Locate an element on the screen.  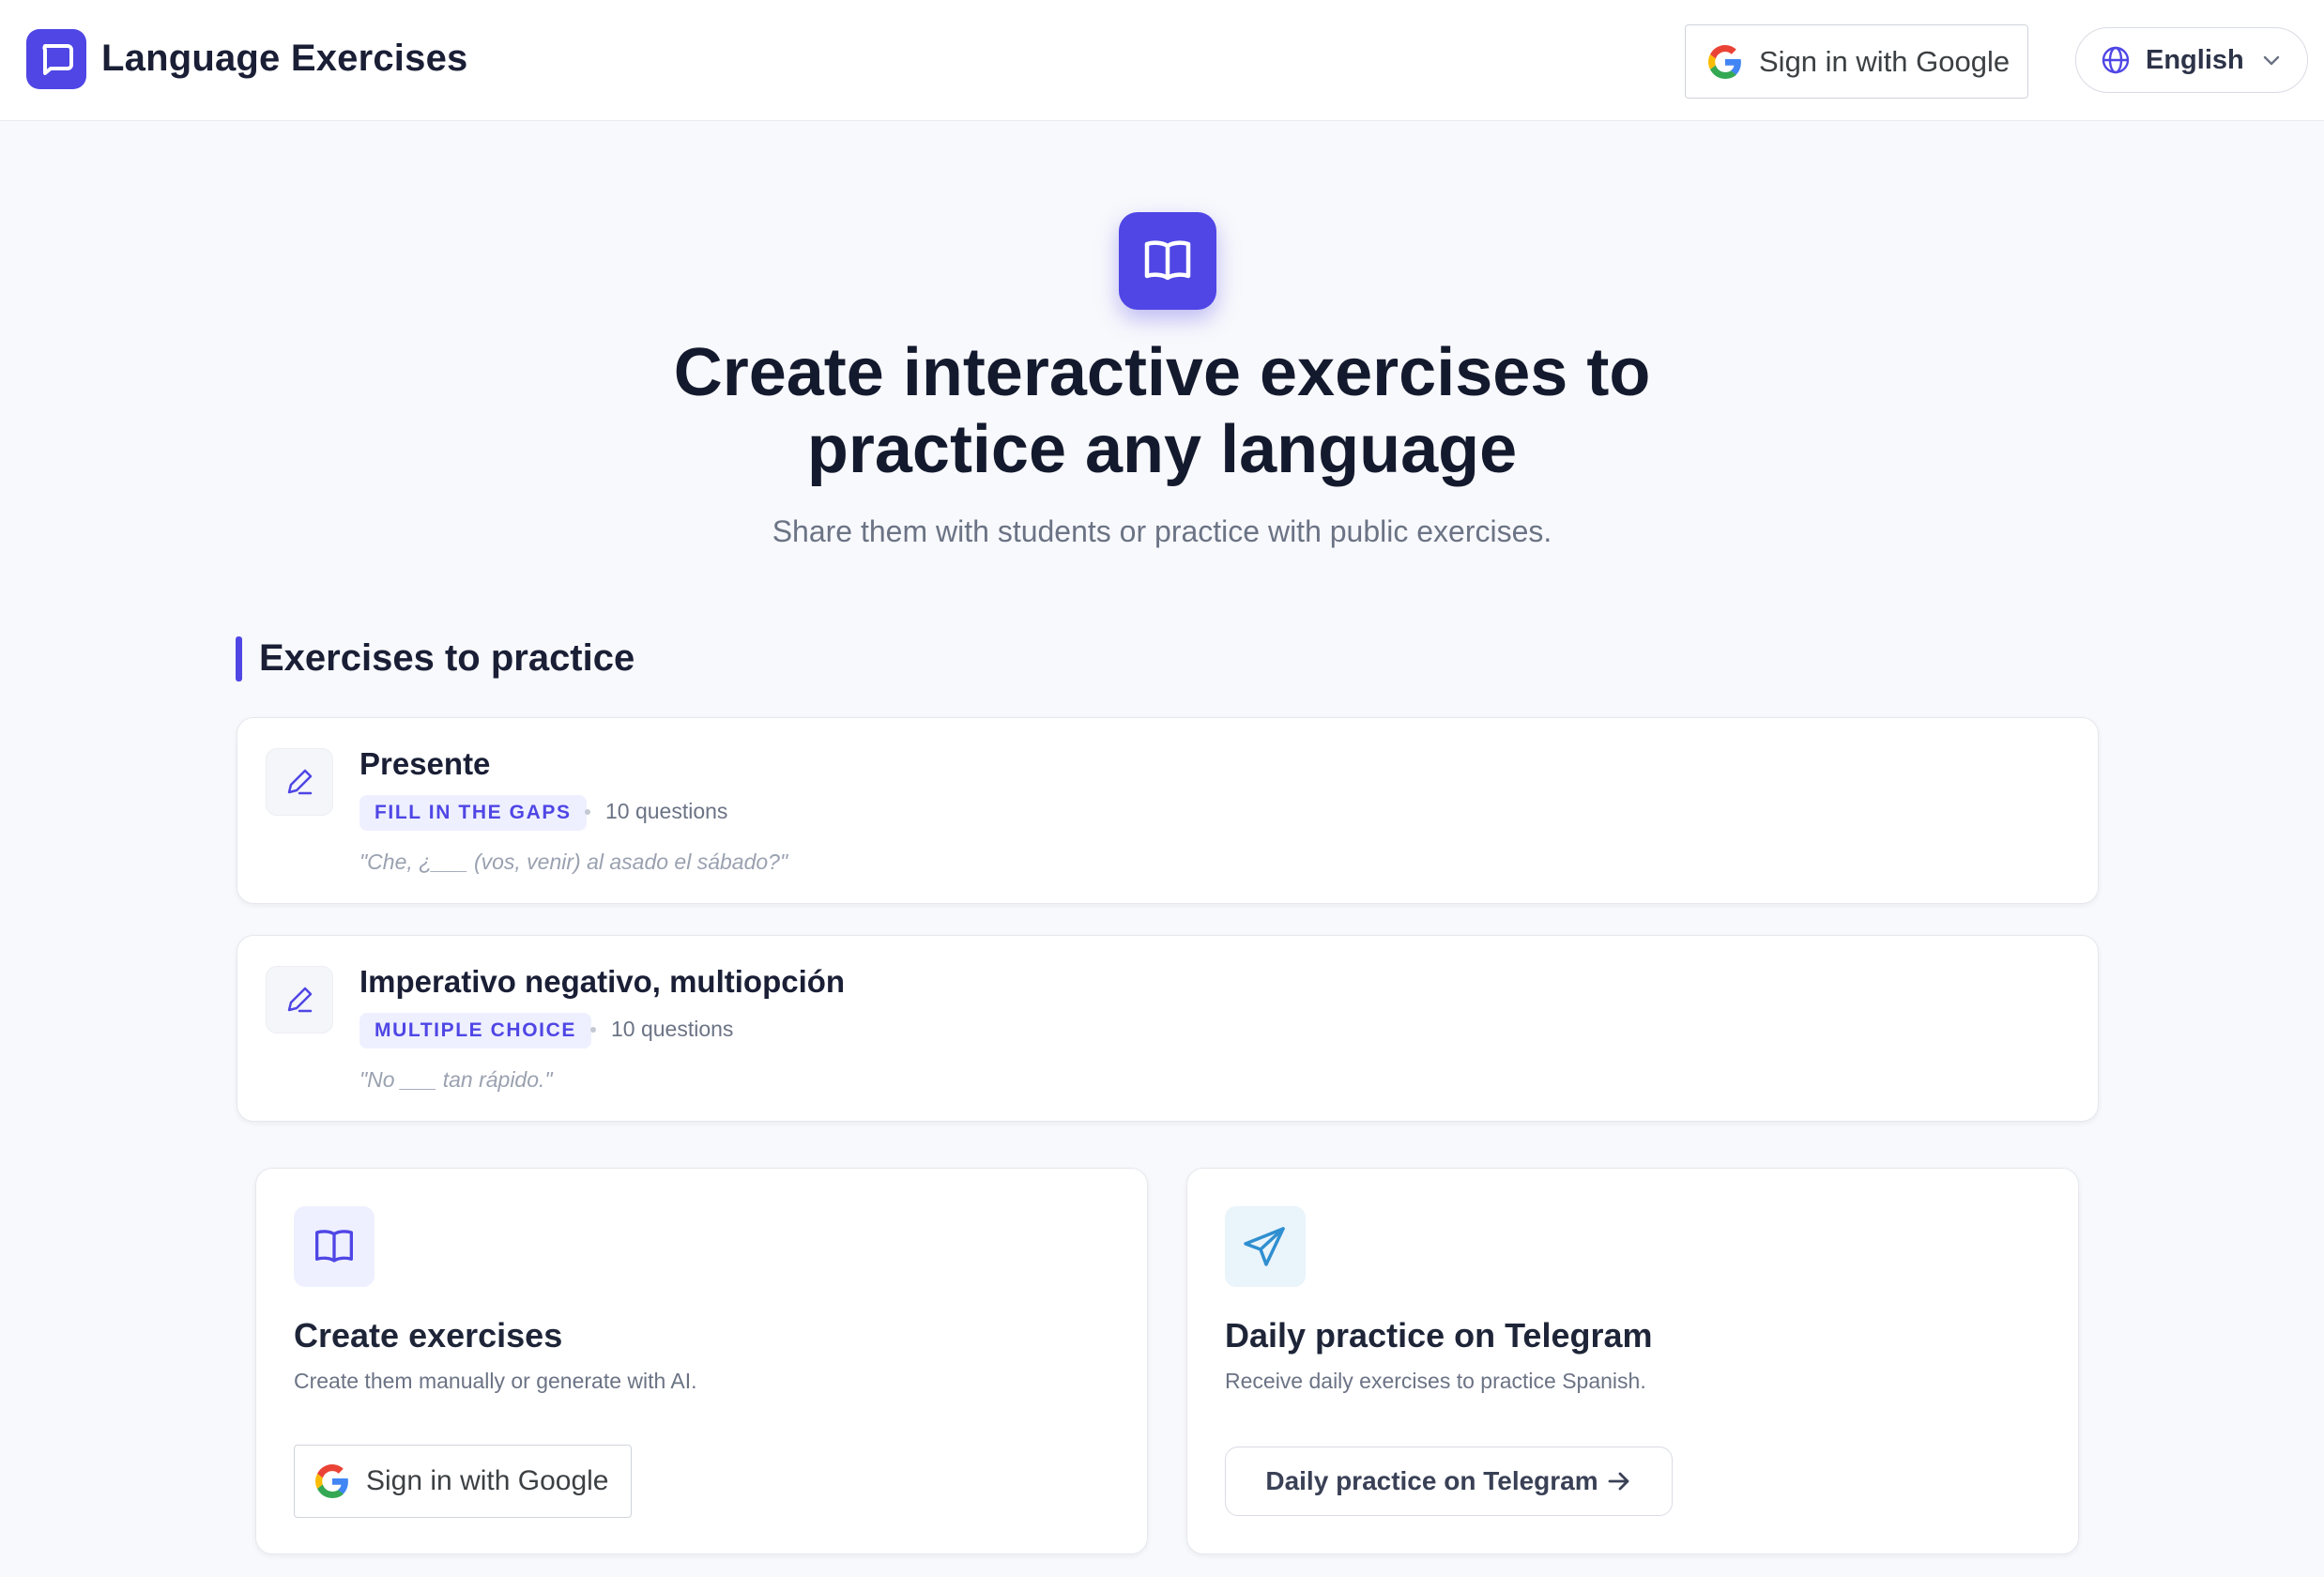
telegram-practice-button: Daily practice on Telegram is located at coordinates (1449, 1481).